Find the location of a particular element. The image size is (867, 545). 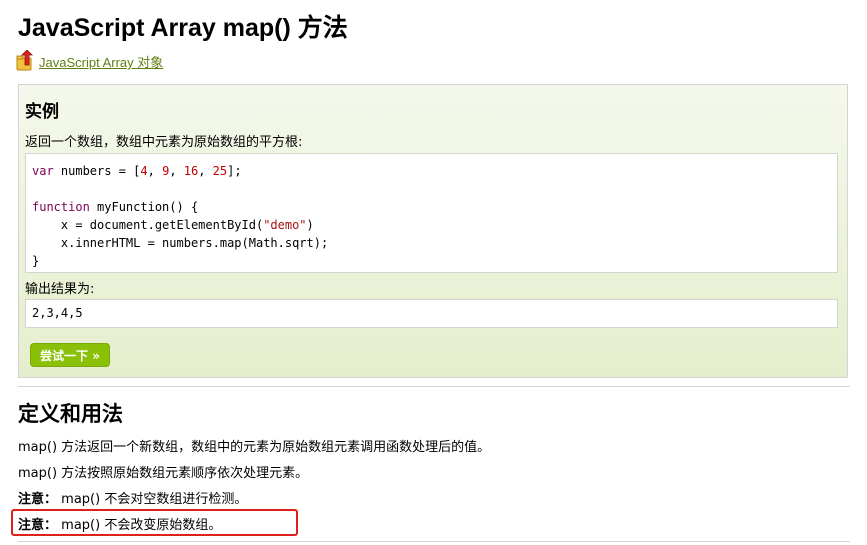

code-line: x = document.getElementById("demo") is located at coordinates (173, 225).